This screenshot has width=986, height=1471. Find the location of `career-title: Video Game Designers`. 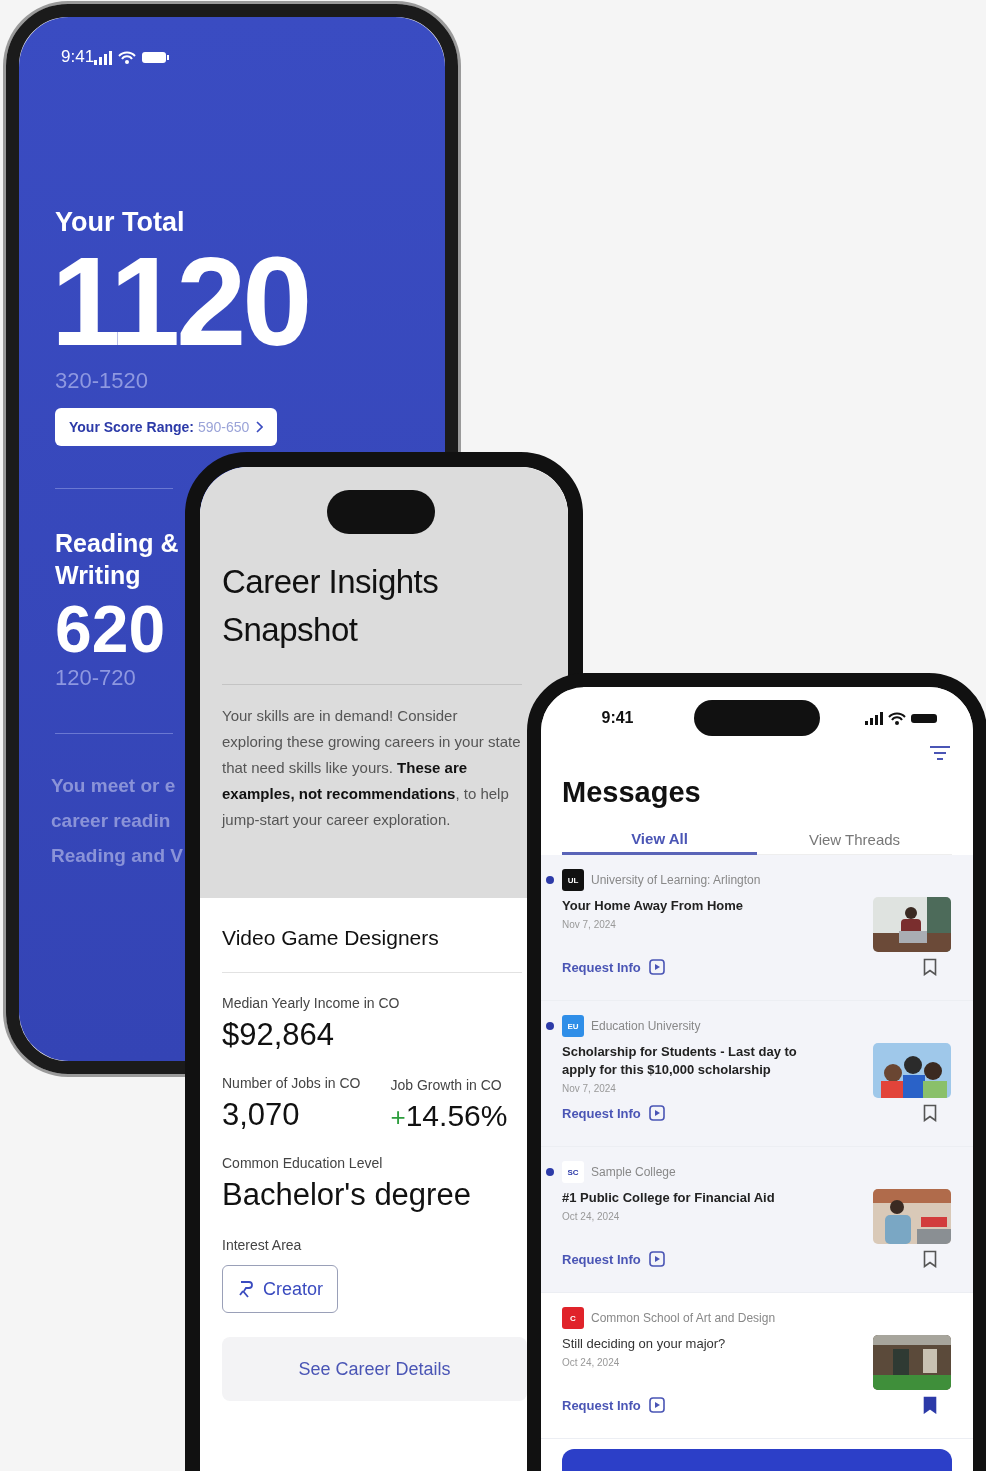

career-title: Video Game Designers is located at coordinates (331, 938).